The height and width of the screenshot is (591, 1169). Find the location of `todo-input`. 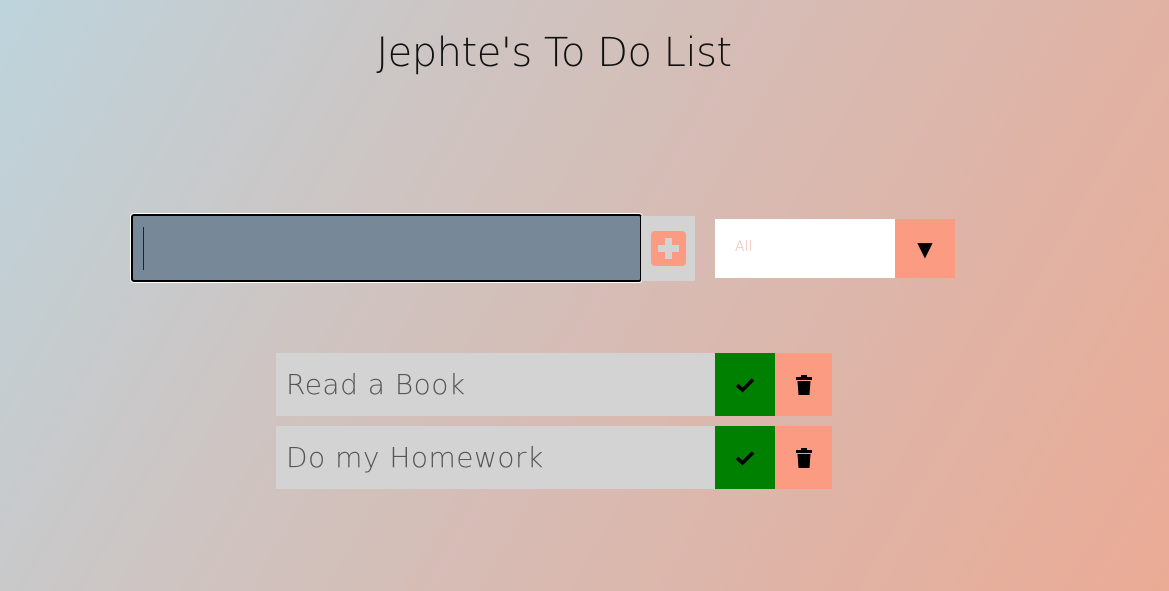

todo-input is located at coordinates (386, 248).